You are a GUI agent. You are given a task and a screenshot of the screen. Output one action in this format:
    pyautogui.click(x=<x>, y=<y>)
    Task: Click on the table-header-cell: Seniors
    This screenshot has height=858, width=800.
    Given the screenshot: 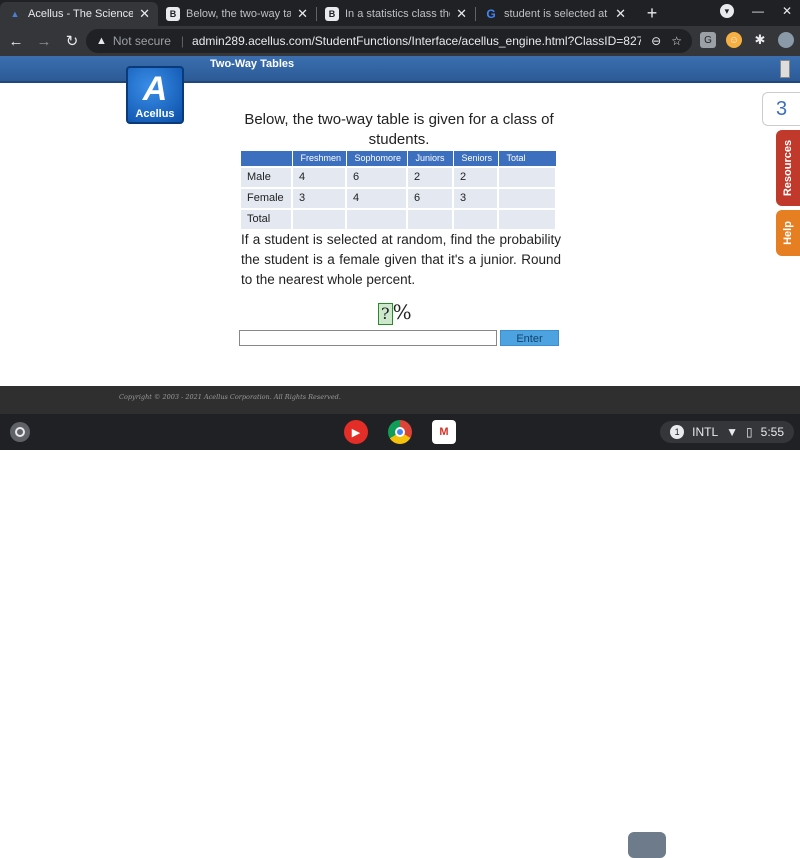 What is the action you would take?
    pyautogui.click(x=475, y=158)
    